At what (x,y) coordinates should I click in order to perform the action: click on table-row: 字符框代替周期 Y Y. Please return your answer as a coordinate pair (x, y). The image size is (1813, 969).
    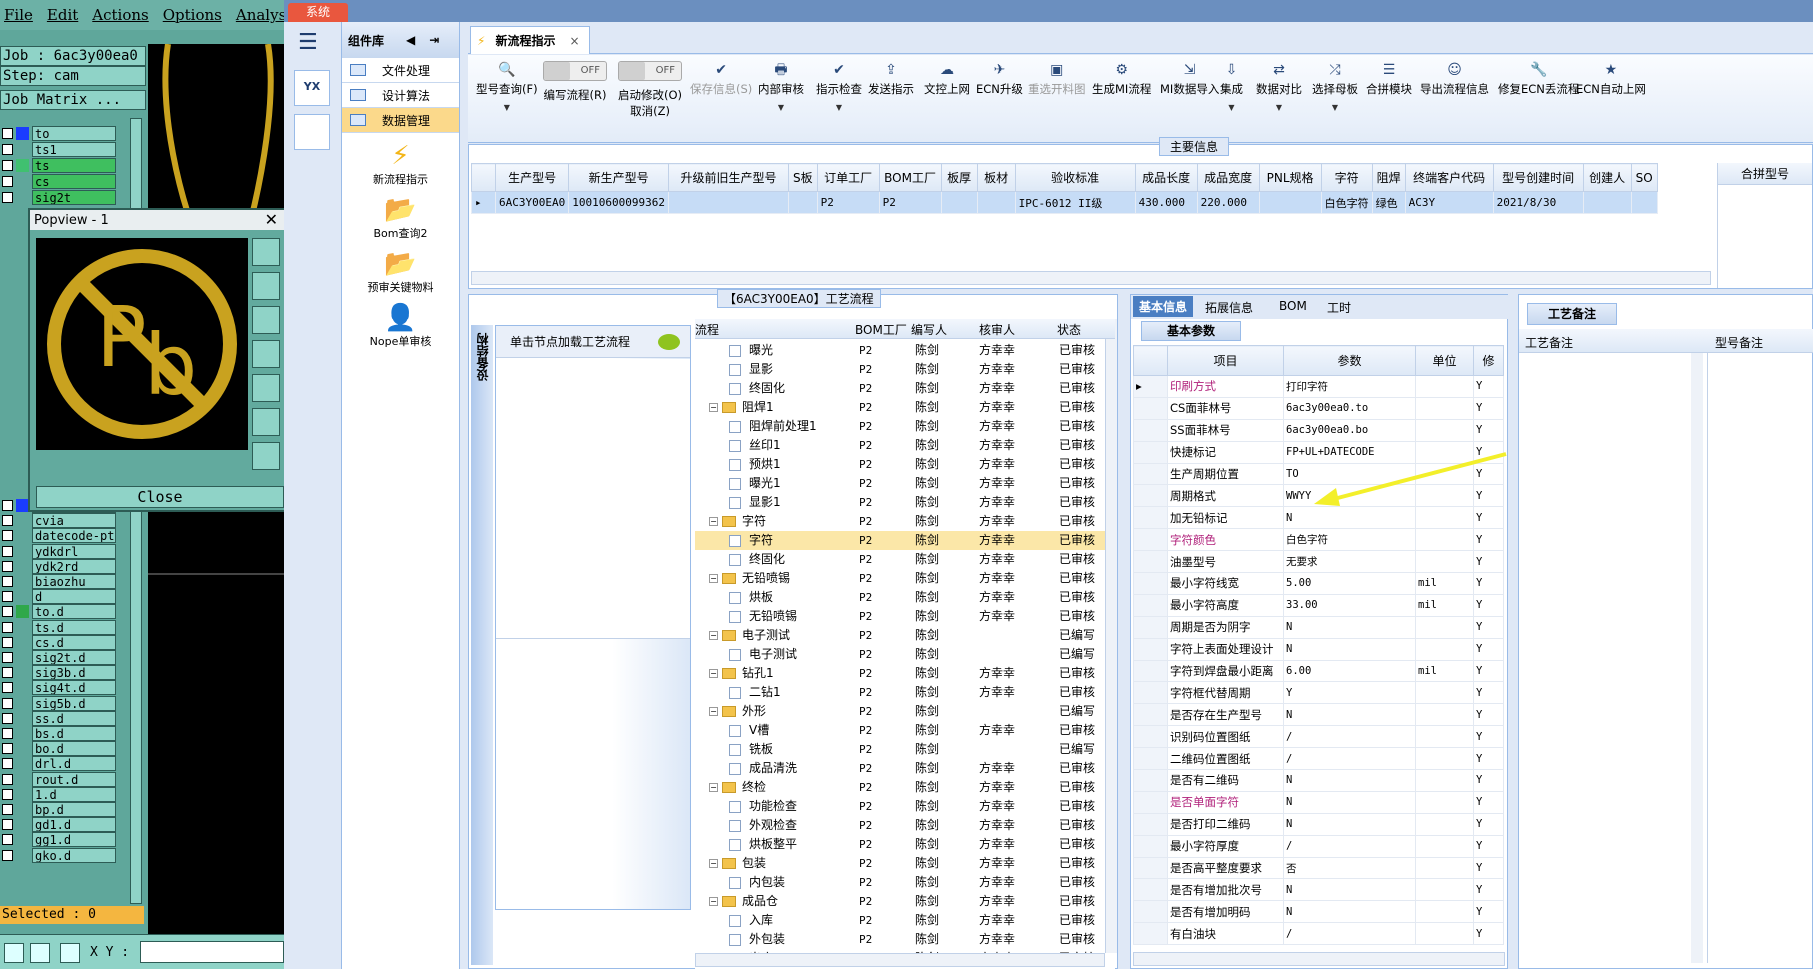
    Looking at the image, I should click on (1318, 693).